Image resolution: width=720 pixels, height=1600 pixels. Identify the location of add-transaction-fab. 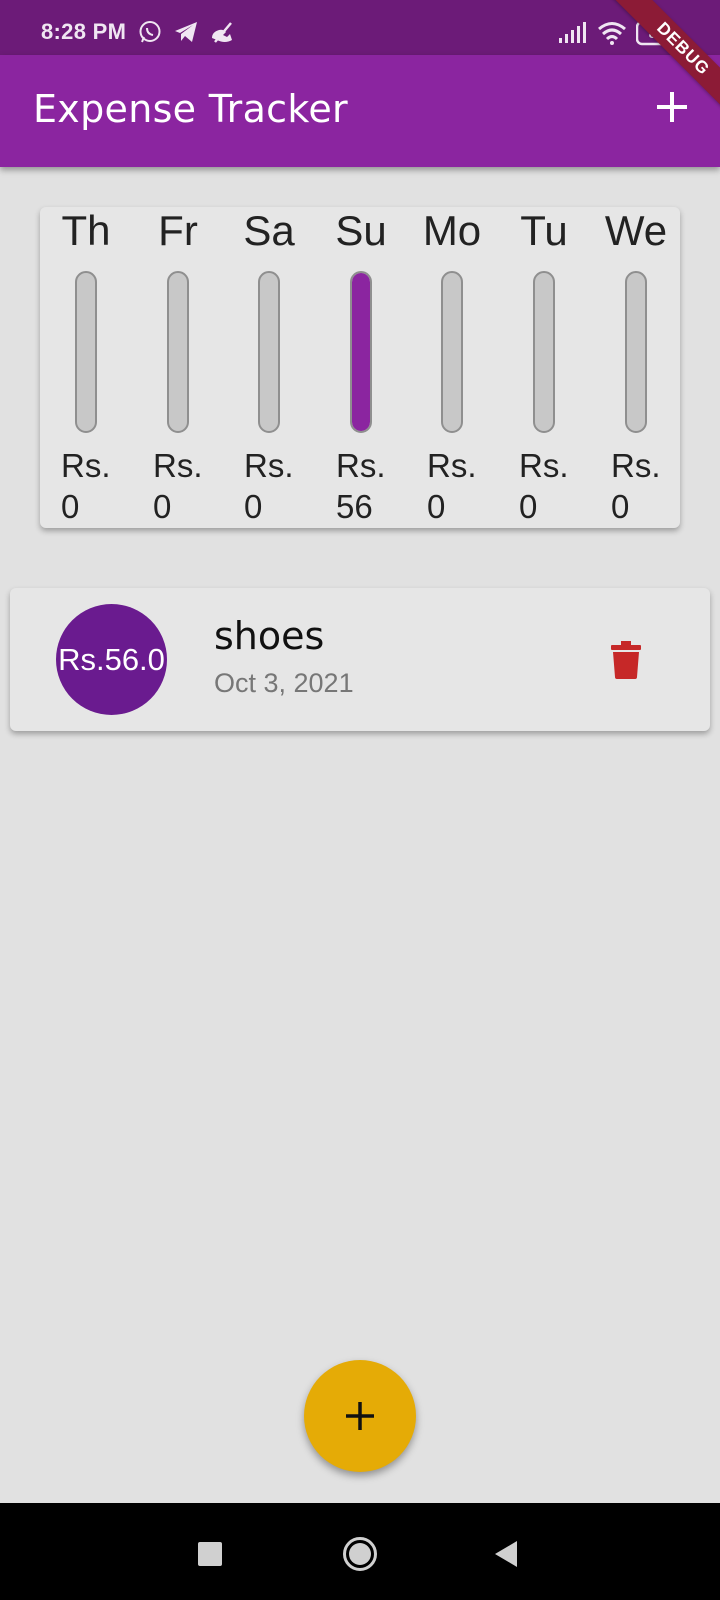
(360, 1416).